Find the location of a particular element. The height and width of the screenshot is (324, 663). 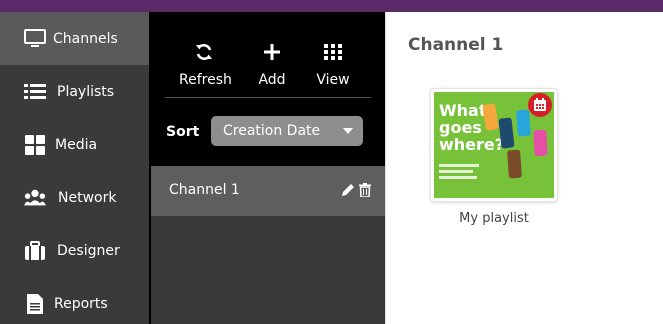

panel-divider is located at coordinates (385, 168).